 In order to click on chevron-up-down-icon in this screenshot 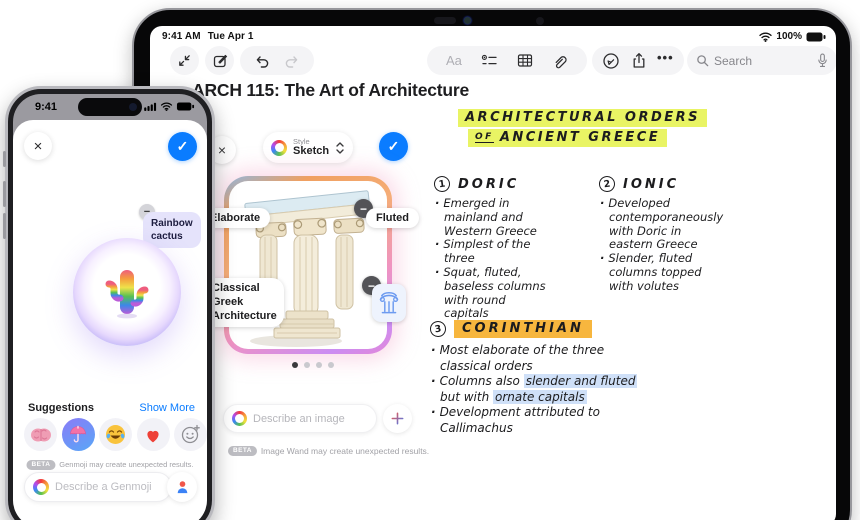, I will do `click(340, 148)`.